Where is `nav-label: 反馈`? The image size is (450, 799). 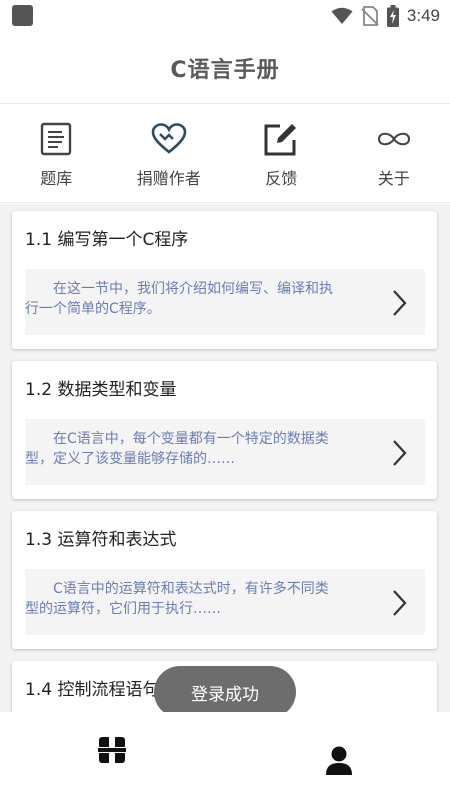
nav-label: 反馈 is located at coordinates (281, 178).